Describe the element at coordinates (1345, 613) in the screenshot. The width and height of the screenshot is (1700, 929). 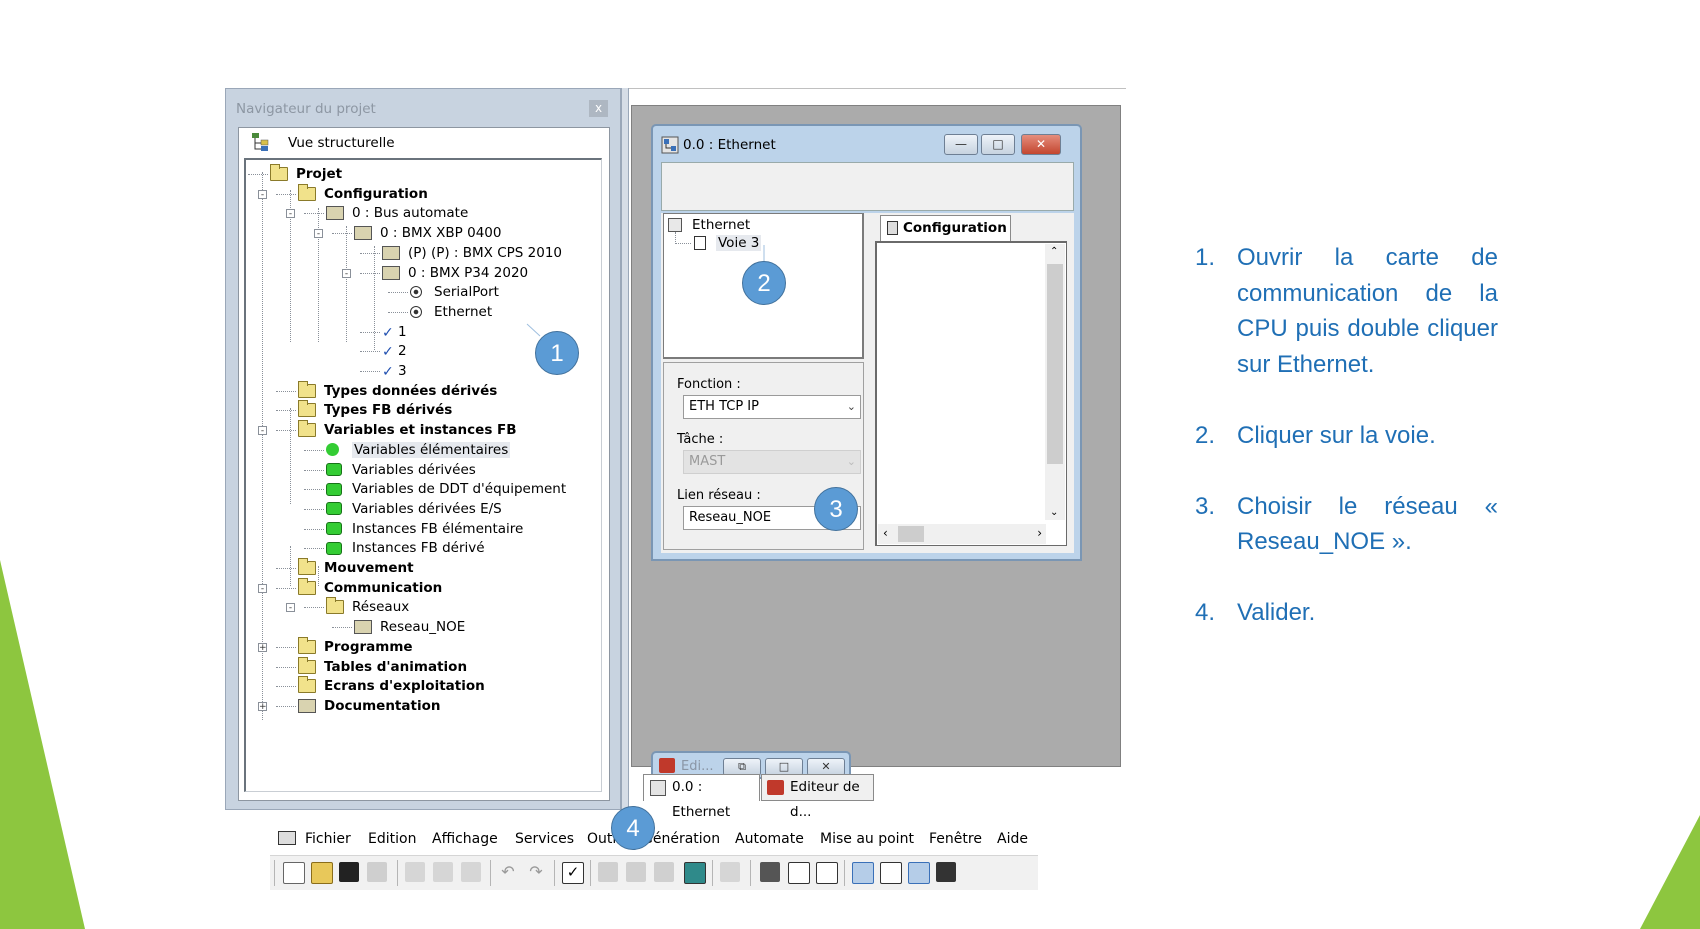
I see `instruction-step: 4. Valider.` at that location.